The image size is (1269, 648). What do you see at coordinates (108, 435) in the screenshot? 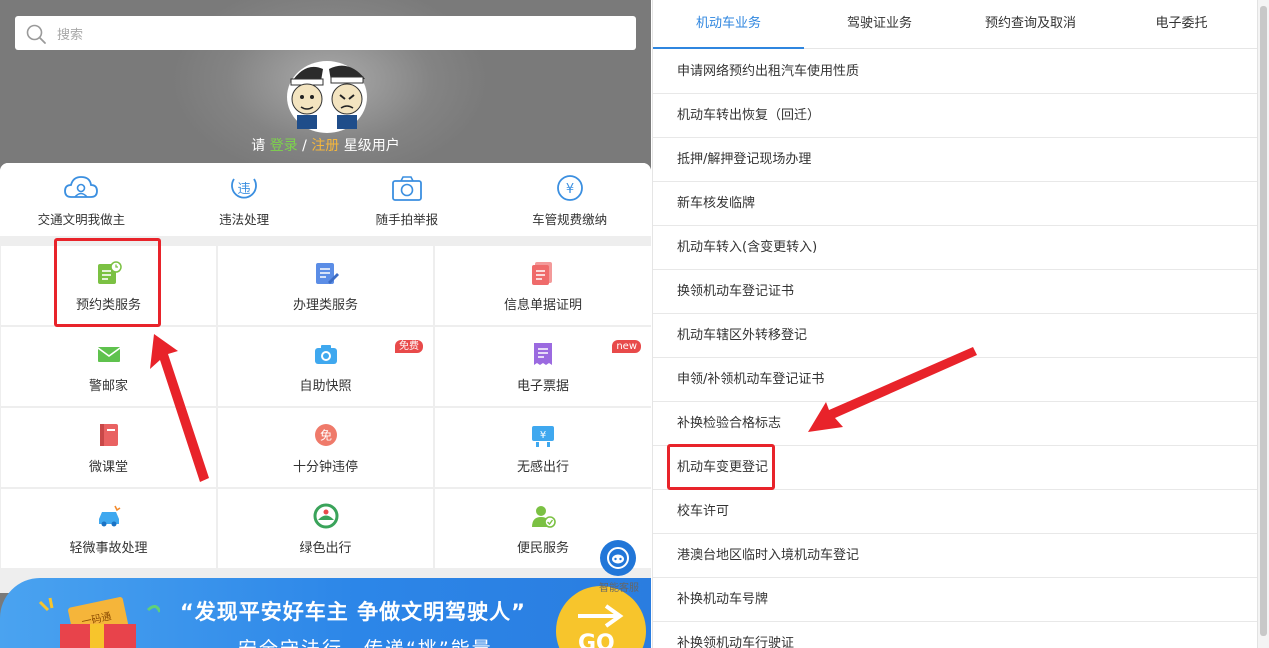
I see `book-icon` at bounding box center [108, 435].